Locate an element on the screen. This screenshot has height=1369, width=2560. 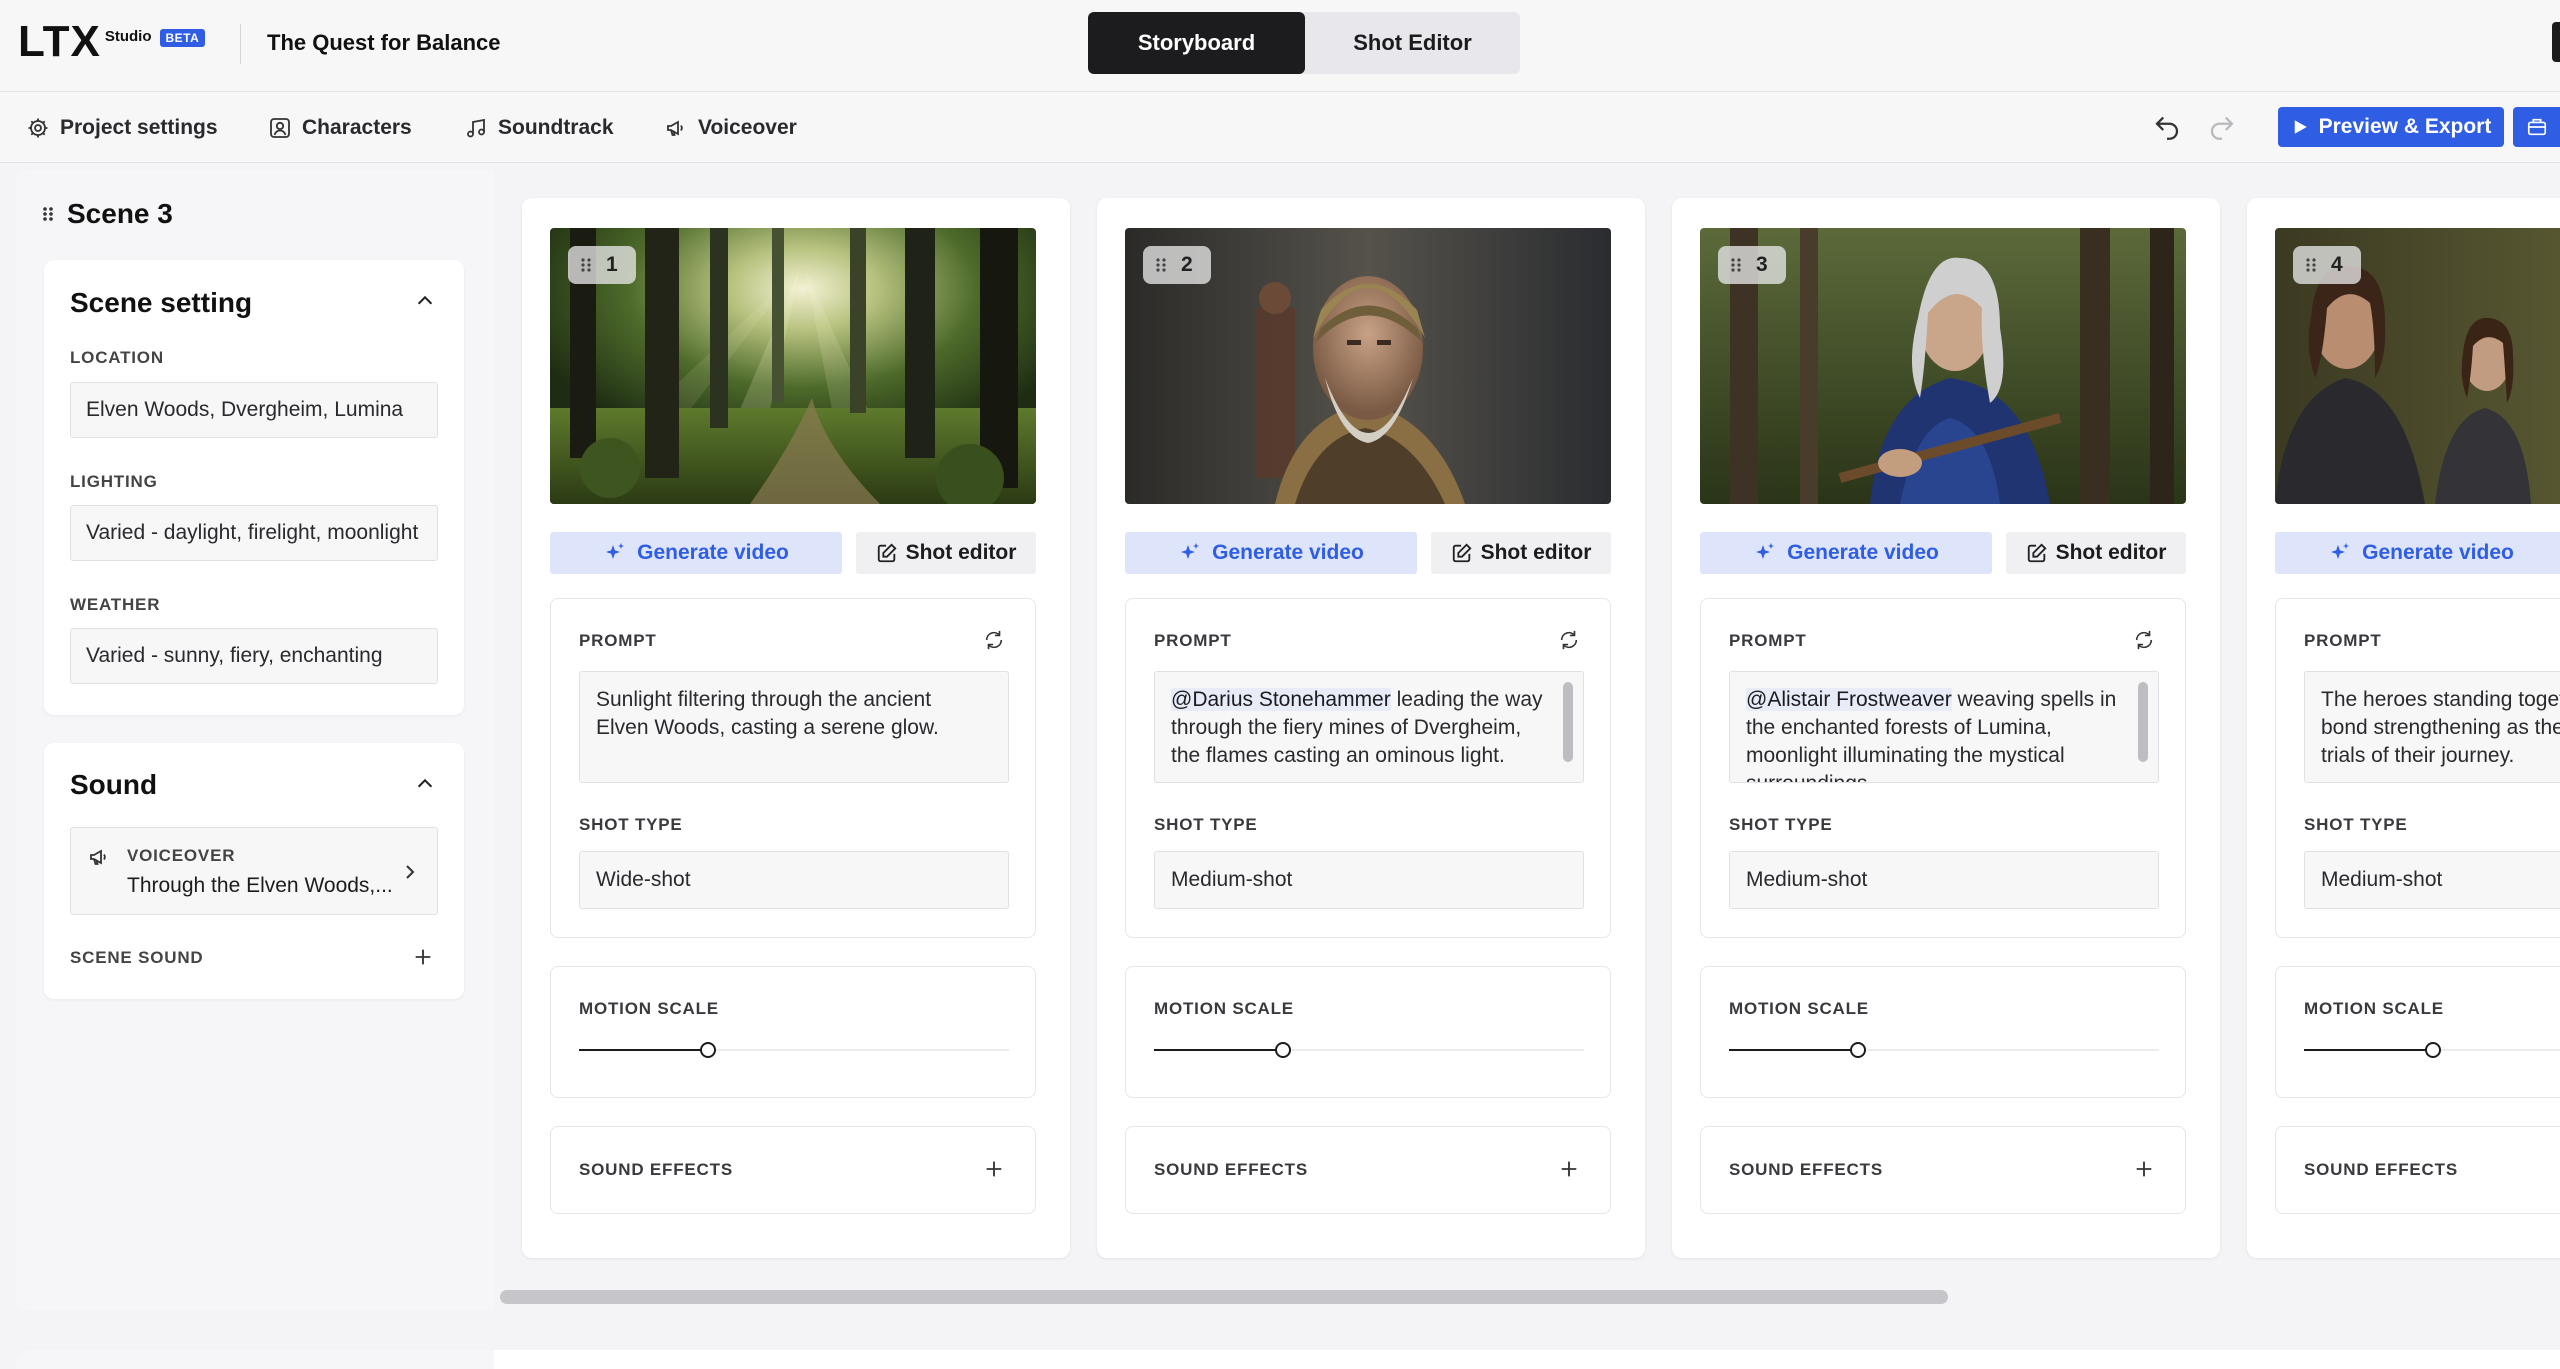
lighting-field: Varied - daylight, firelight, moonlight is located at coordinates (254, 533).